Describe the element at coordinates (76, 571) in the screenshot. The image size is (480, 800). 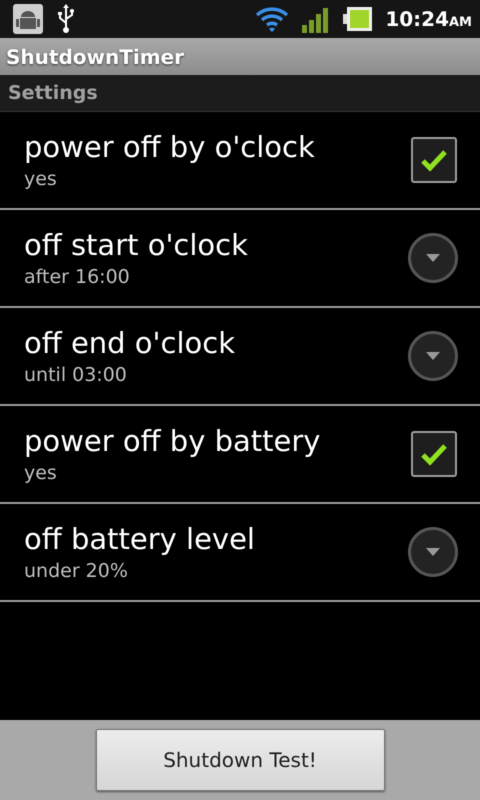
I see `preference-summary: under 20%` at that location.